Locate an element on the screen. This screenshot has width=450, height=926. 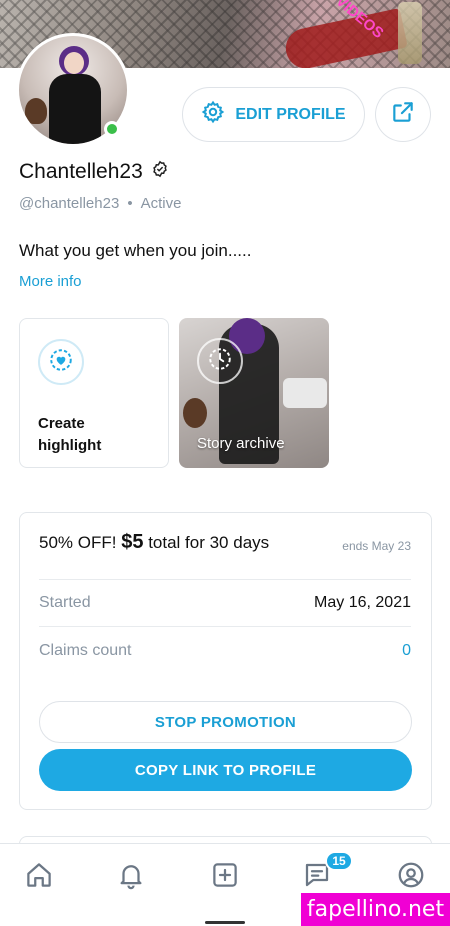
home-icon is located at coordinates (39, 877).